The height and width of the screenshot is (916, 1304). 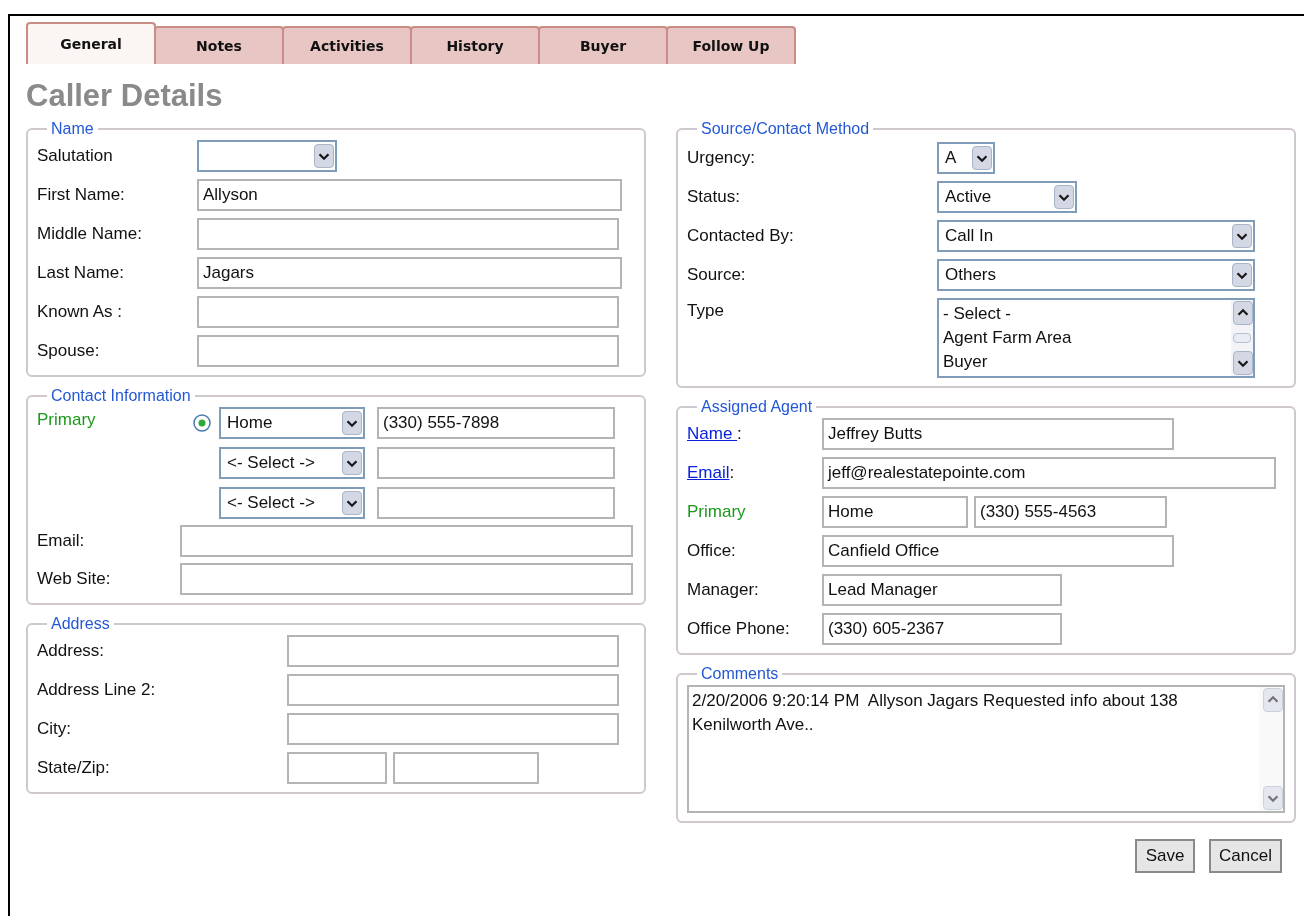 What do you see at coordinates (54, 729) in the screenshot?
I see `field-label: City:` at bounding box center [54, 729].